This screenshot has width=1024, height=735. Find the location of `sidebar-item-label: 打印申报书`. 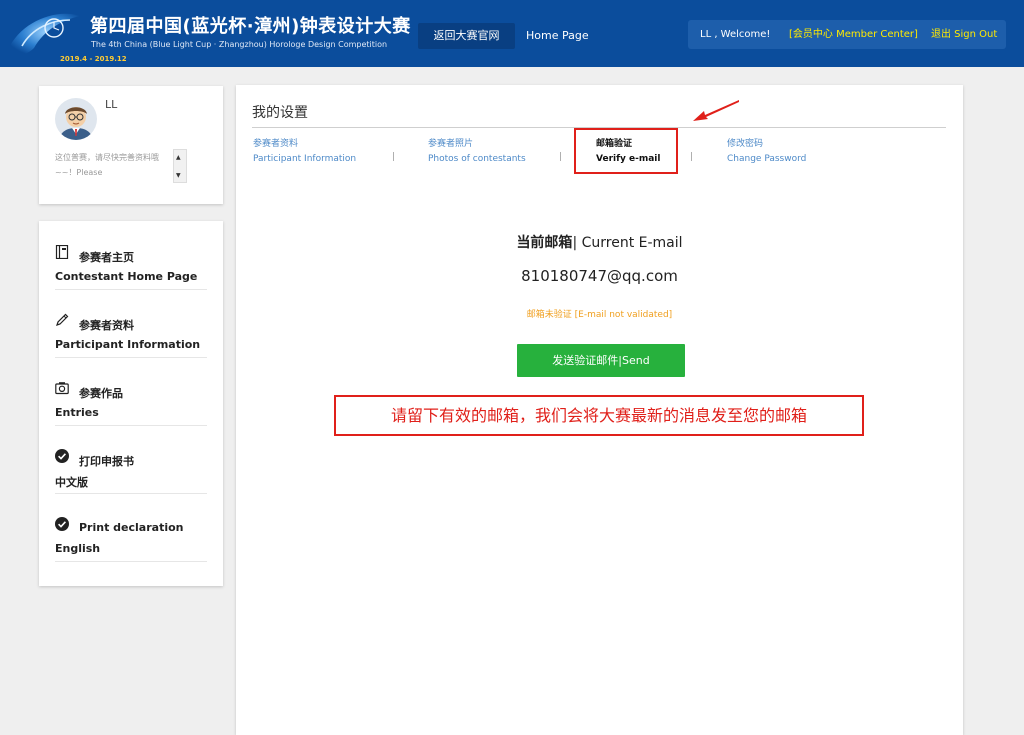

sidebar-item-label: 打印申报书 is located at coordinates (106, 461).